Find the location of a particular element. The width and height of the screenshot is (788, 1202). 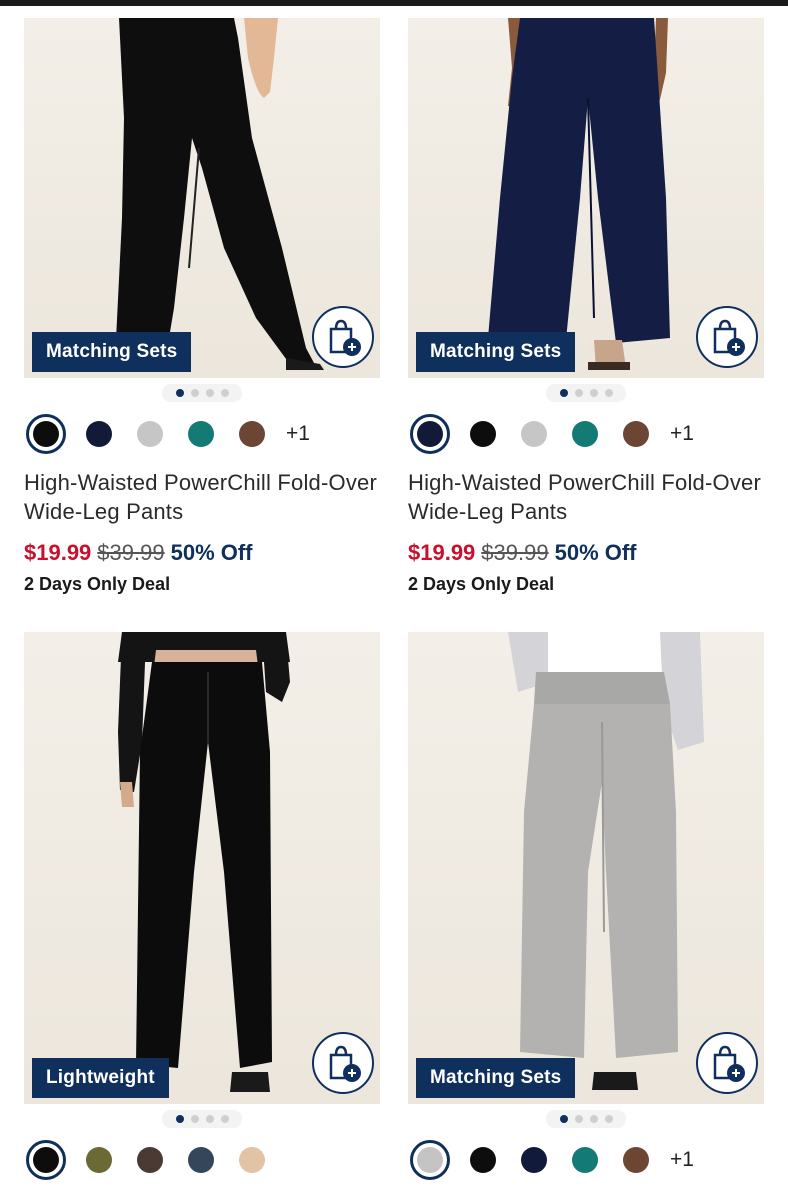

top-bar is located at coordinates (394, 3).